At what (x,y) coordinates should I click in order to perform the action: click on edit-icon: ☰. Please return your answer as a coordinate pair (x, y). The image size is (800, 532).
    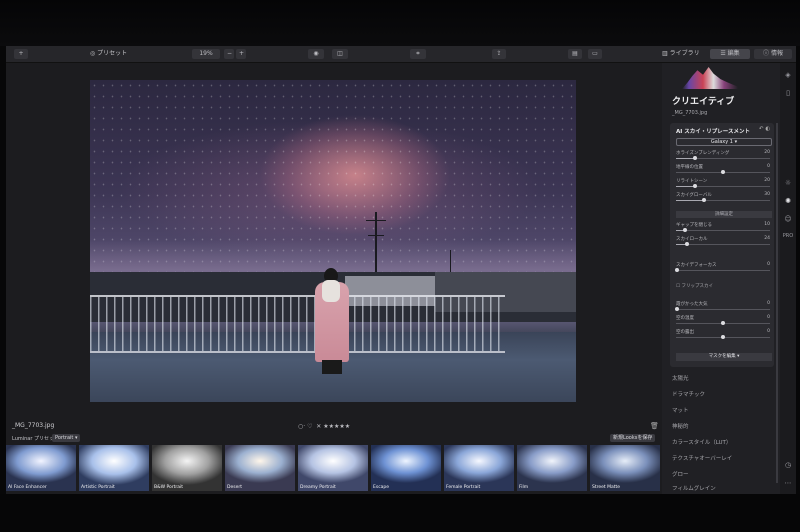
    Looking at the image, I should click on (724, 53).